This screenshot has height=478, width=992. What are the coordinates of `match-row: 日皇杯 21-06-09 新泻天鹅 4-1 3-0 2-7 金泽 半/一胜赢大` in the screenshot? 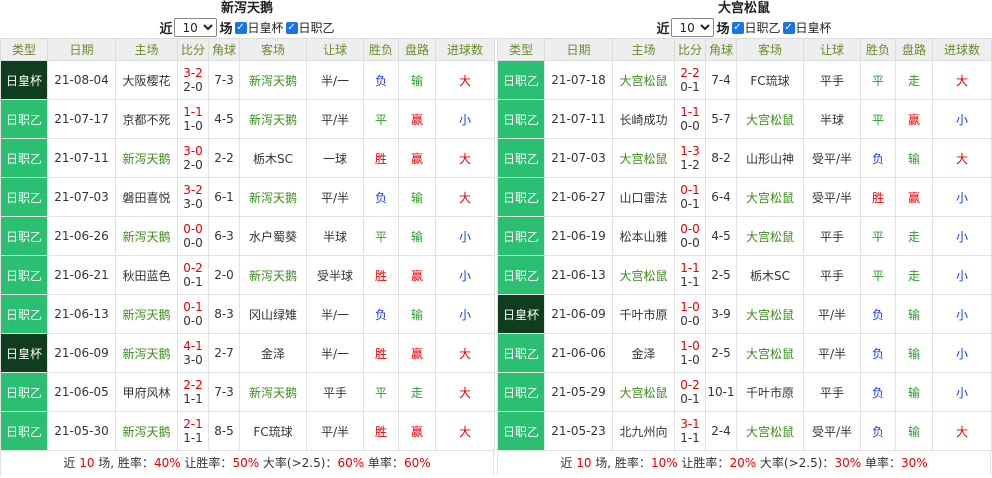 It's located at (247, 353).